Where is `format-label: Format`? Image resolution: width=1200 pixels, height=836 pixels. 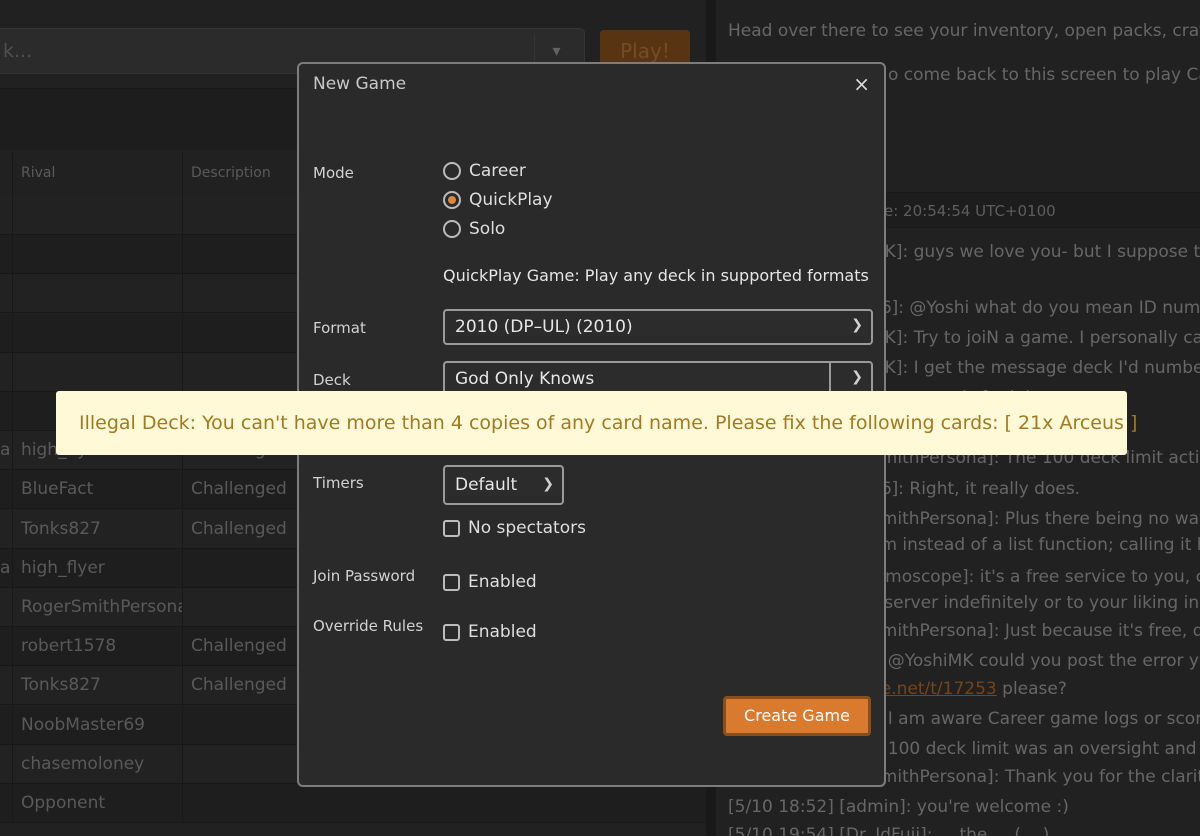 format-label: Format is located at coordinates (339, 328).